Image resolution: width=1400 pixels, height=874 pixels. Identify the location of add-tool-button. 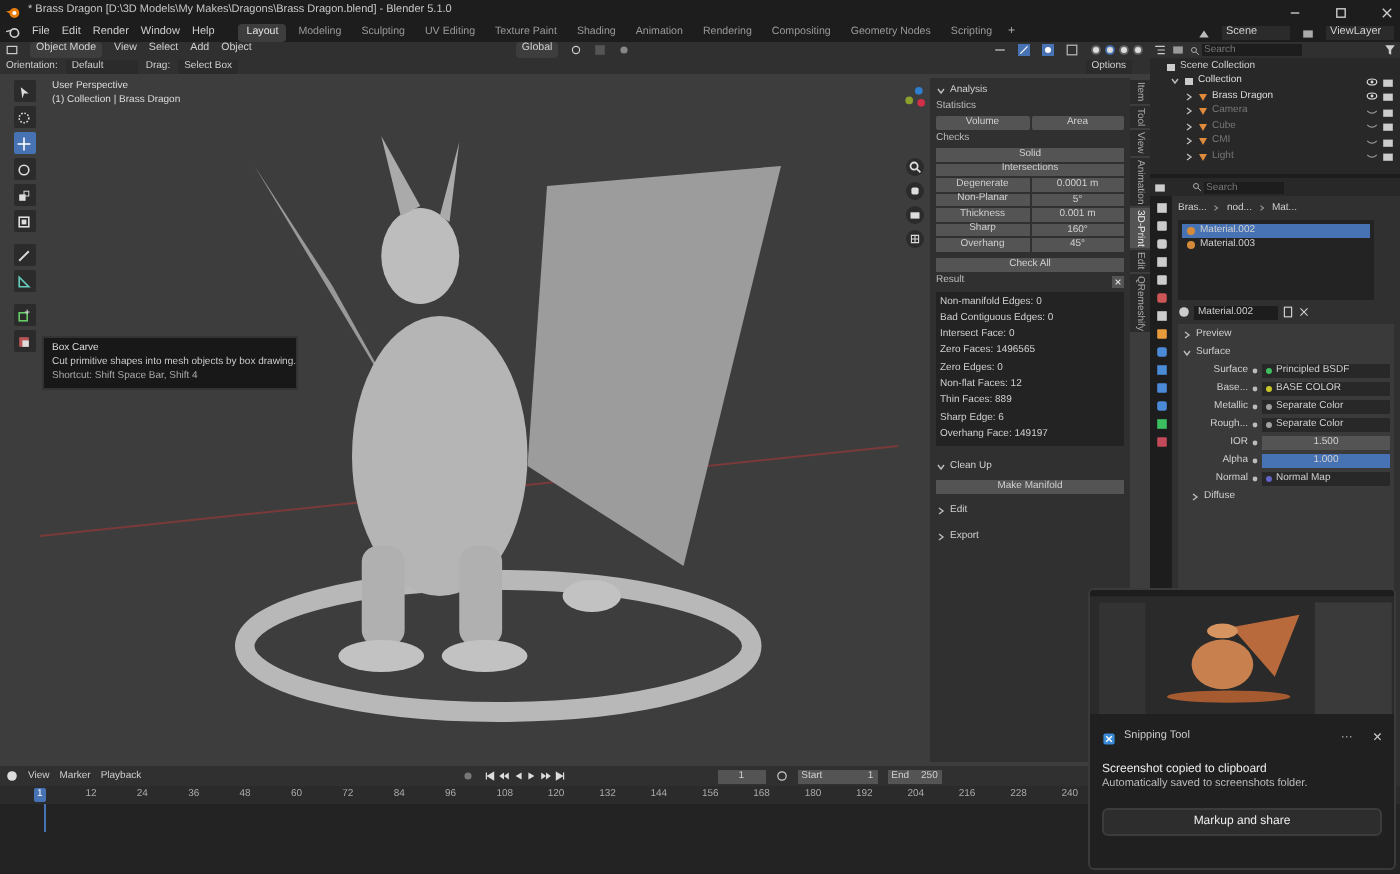
(24, 315).